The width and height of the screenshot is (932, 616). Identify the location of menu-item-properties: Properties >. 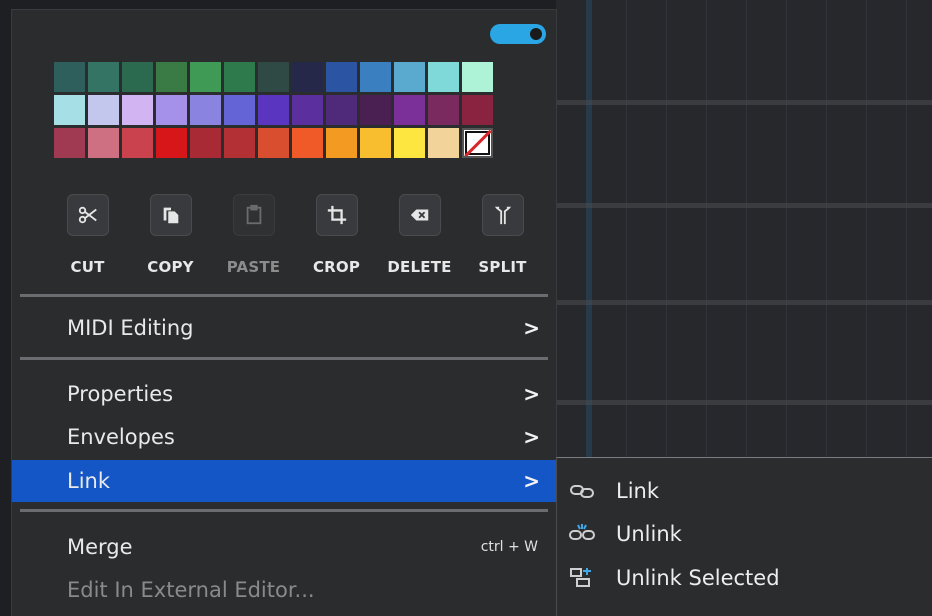
(284, 394).